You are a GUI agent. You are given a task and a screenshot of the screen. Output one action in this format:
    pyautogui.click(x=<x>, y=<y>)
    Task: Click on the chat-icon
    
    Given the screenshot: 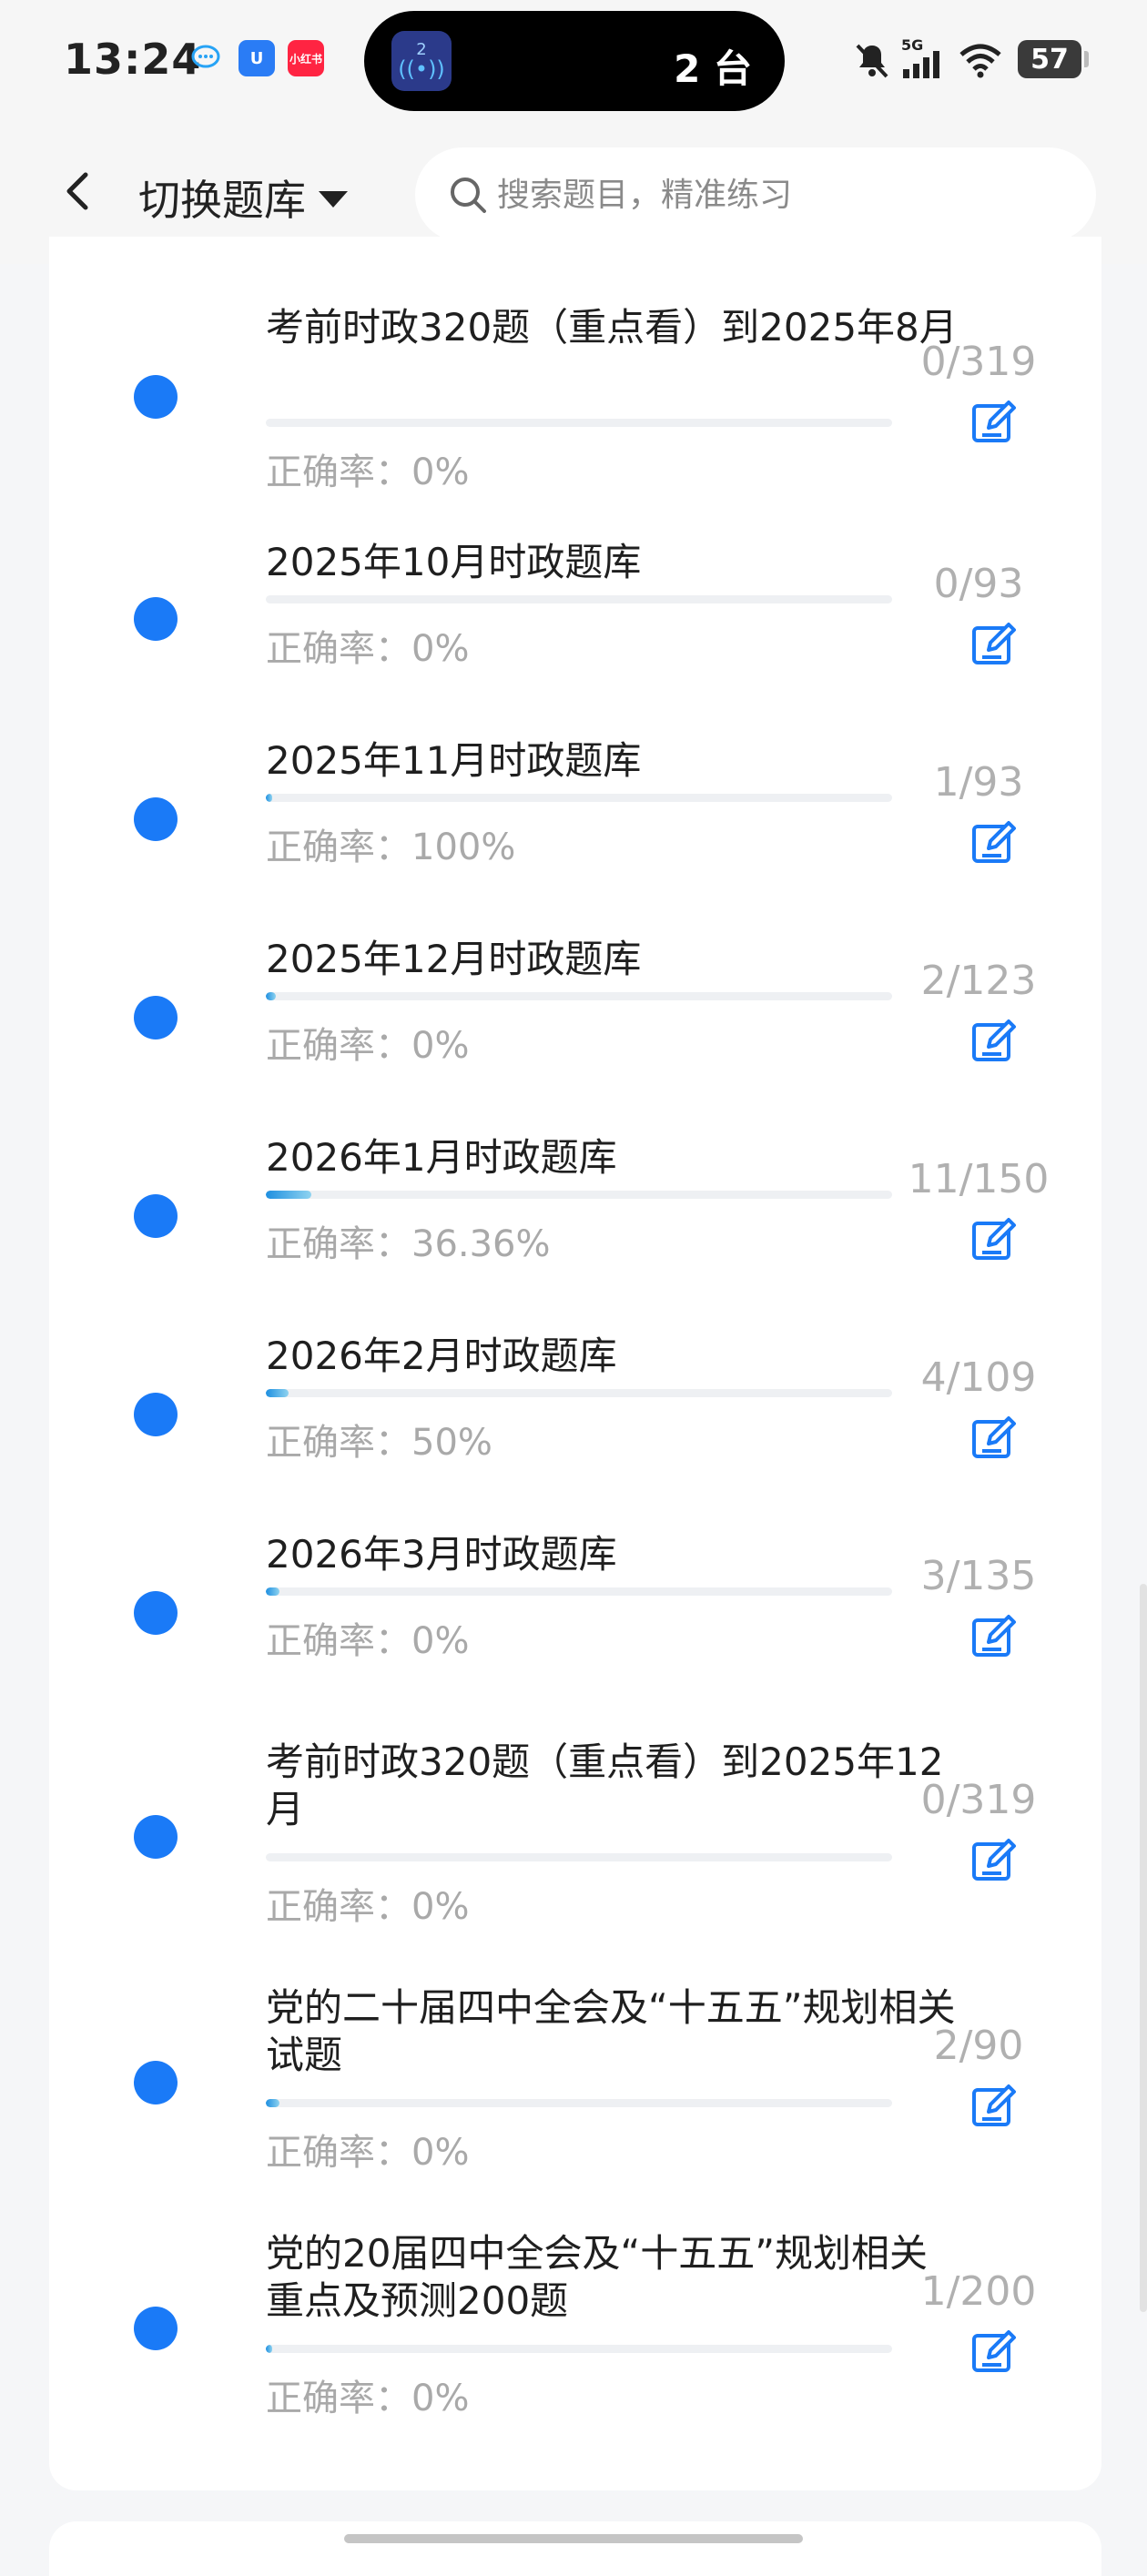 What is the action you would take?
    pyautogui.click(x=206, y=58)
    